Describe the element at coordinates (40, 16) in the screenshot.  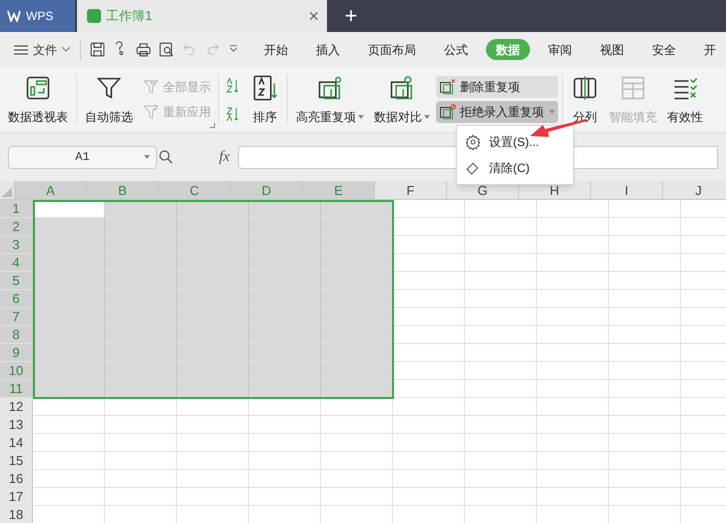
I see `app-name: WPS` at that location.